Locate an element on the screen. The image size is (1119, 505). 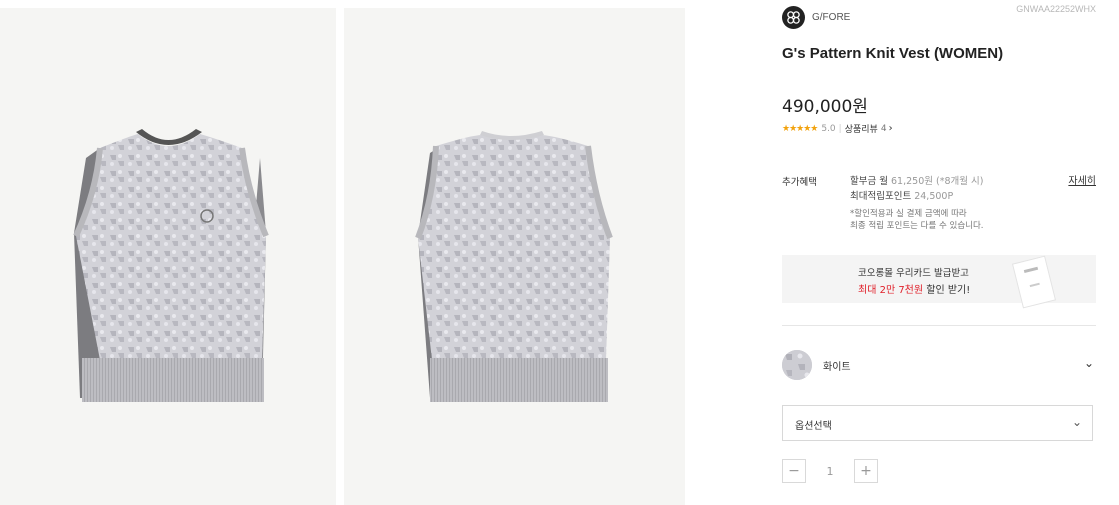
divider is located at coordinates (939, 325).